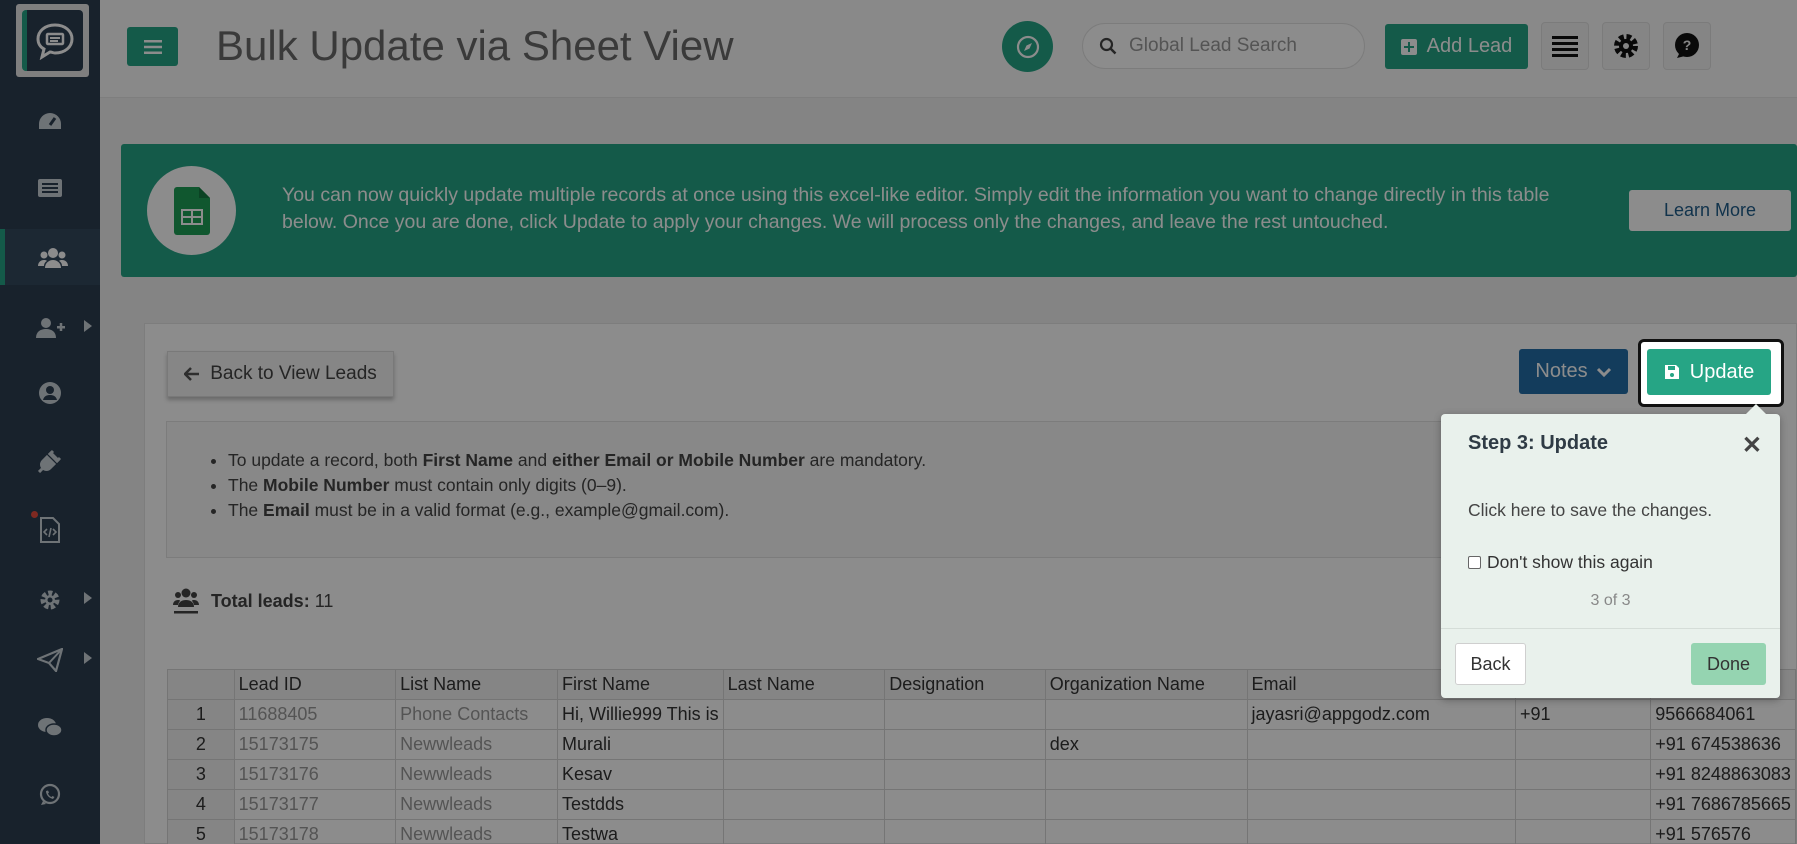 The width and height of the screenshot is (1797, 844). What do you see at coordinates (50, 328) in the screenshot?
I see `sidebar-item-add-user` at bounding box center [50, 328].